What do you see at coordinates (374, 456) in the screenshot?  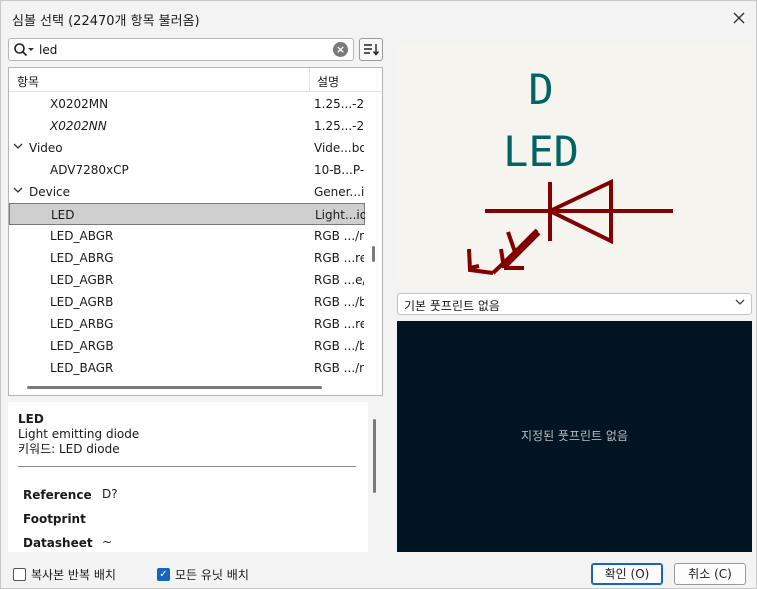 I see `details-scrollbar` at bounding box center [374, 456].